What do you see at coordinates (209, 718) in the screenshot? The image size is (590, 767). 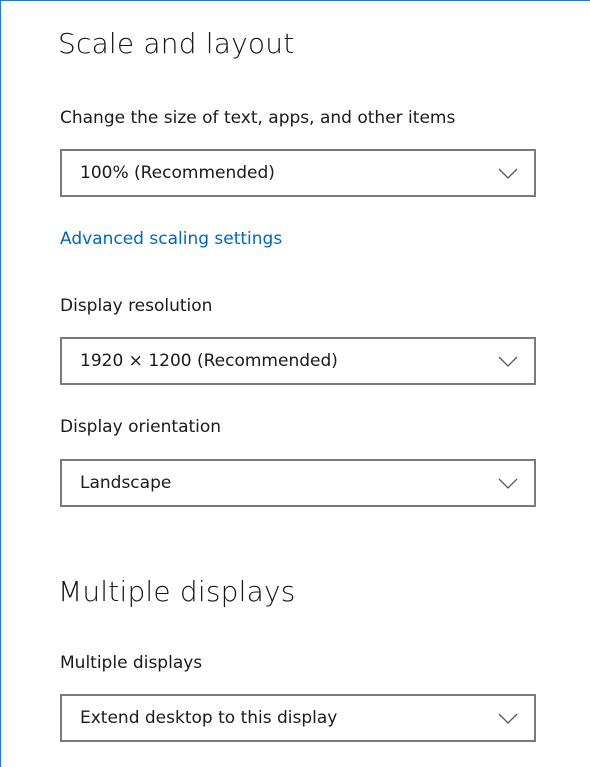 I see `multiple-displays-value: Extend desktop to this display` at bounding box center [209, 718].